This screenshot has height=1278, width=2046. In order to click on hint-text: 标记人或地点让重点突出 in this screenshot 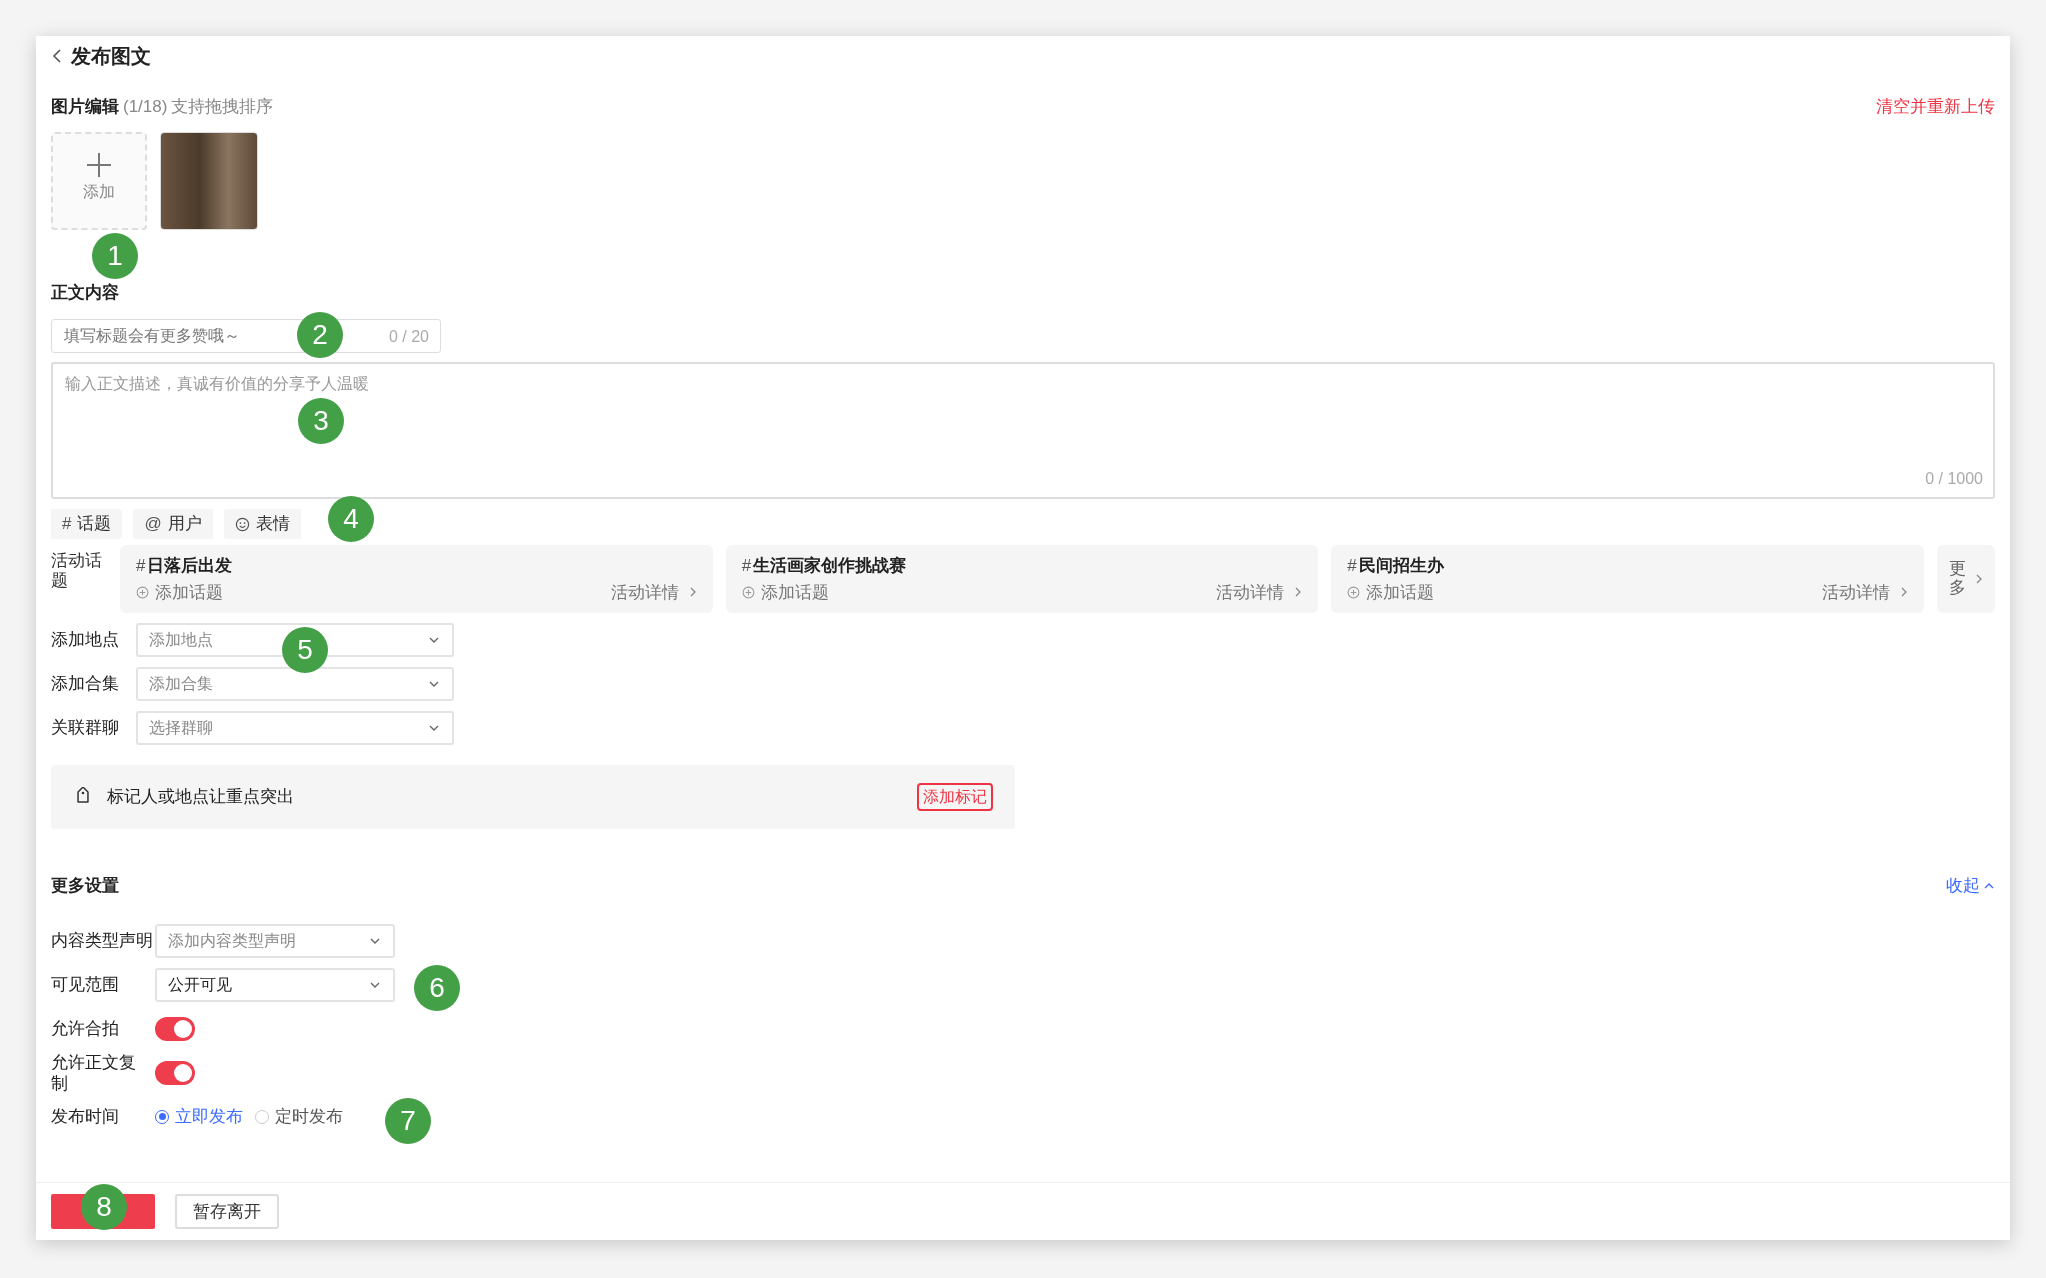, I will do `click(200, 797)`.